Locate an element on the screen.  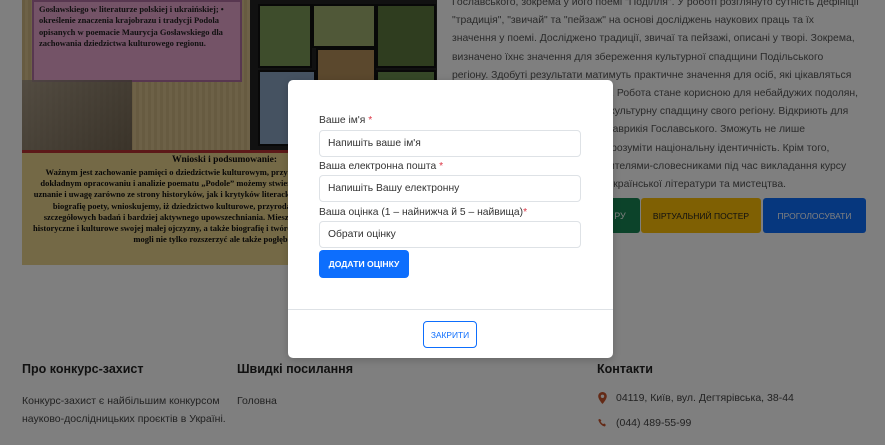
rating-label-text: Ваша оцінка (1 – найнижча й 5 – найвища) is located at coordinates (421, 212).